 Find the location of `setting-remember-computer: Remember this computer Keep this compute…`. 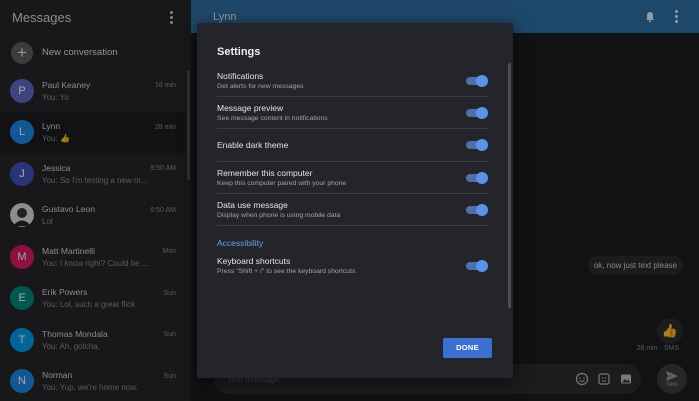

setting-remember-computer: Remember this computer Keep this compute… is located at coordinates (353, 178).